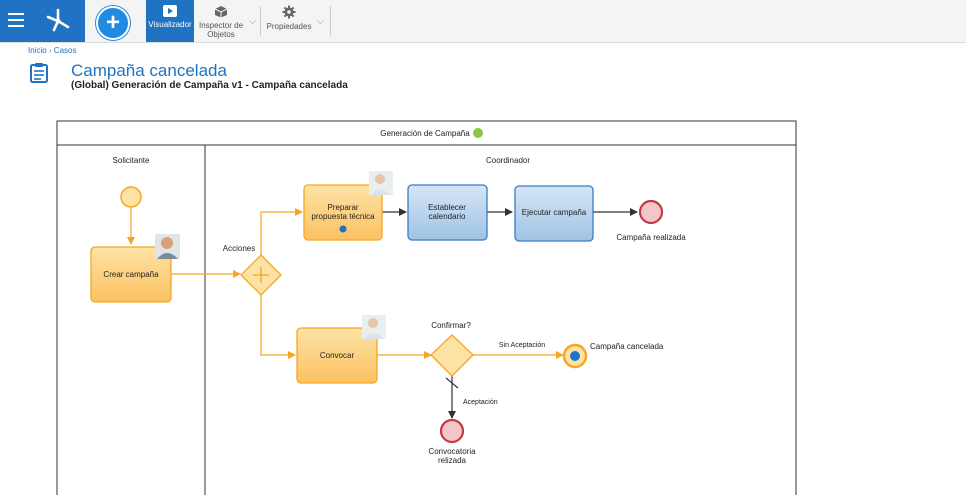 Image resolution: width=966 pixels, height=495 pixels. I want to click on task-establecer-calendario: Establecer calendario, so click(447, 212).